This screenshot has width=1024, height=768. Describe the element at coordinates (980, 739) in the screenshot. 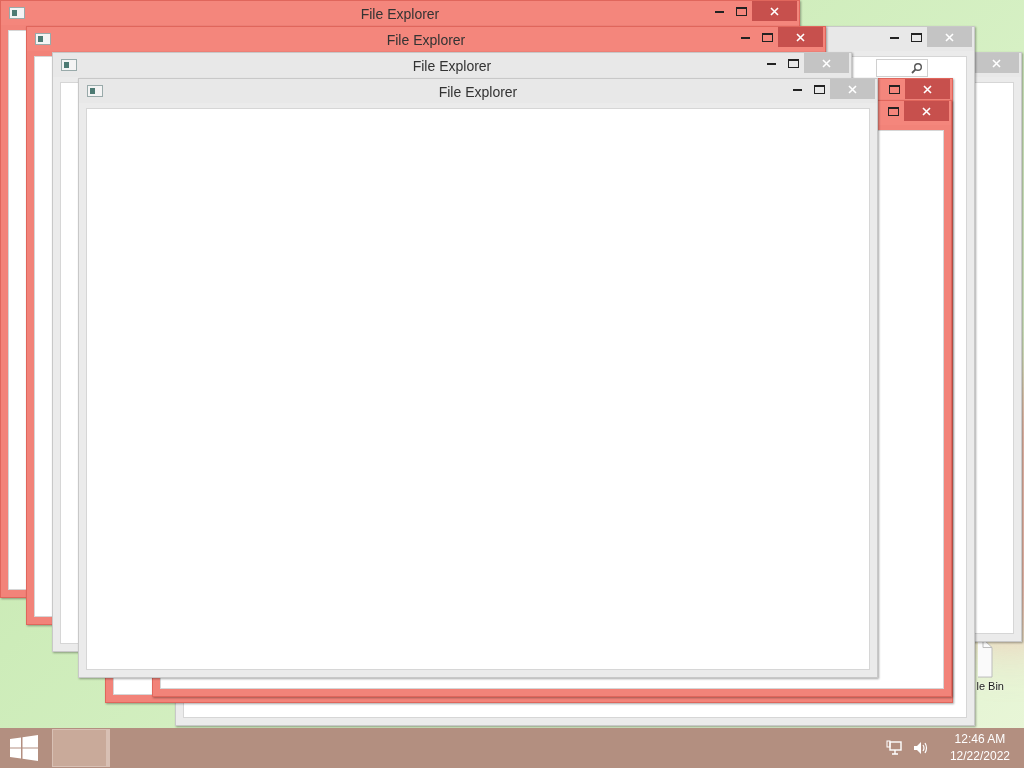

I see `clock-time: 12:46 AM` at that location.